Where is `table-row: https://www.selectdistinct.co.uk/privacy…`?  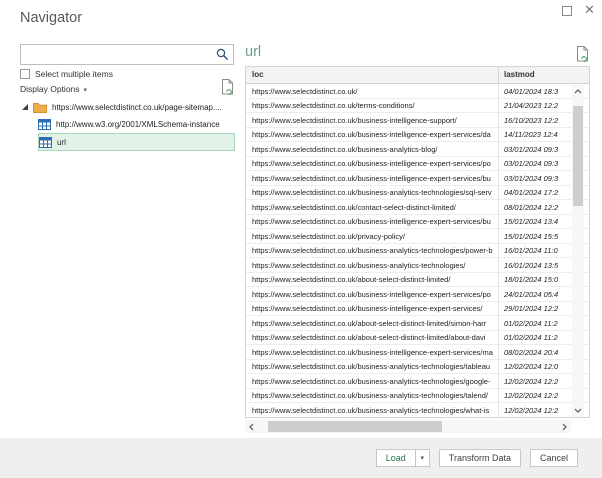
table-row: https://www.selectdistinct.co.uk/privacy… is located at coordinates (417, 236).